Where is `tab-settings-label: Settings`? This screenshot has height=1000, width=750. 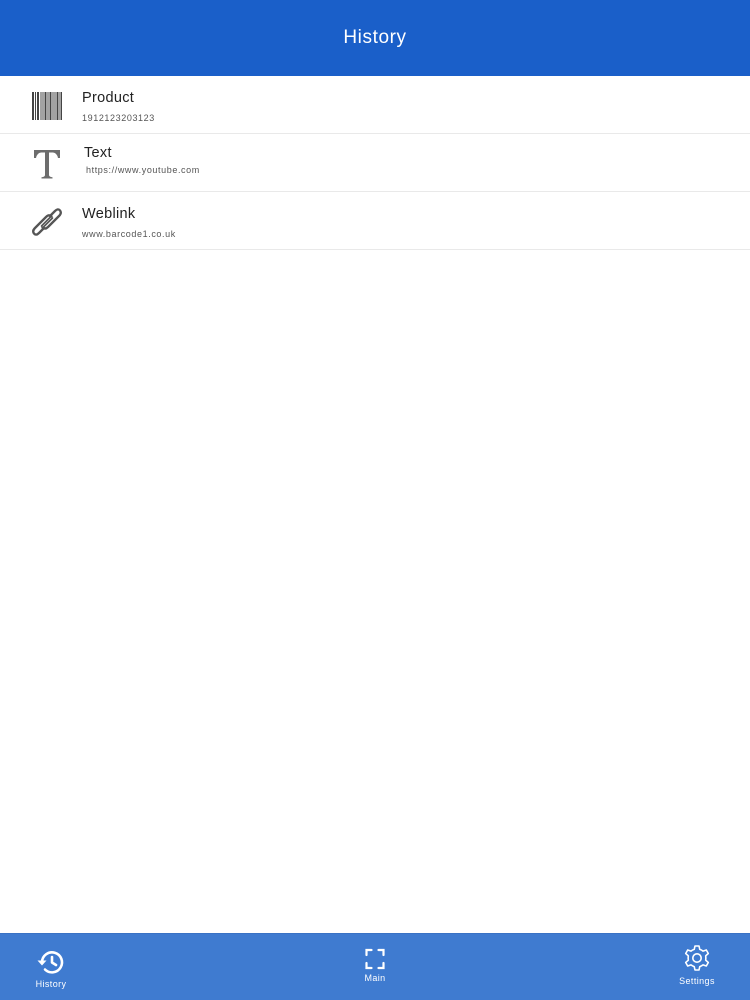
tab-settings-label: Settings is located at coordinates (697, 981).